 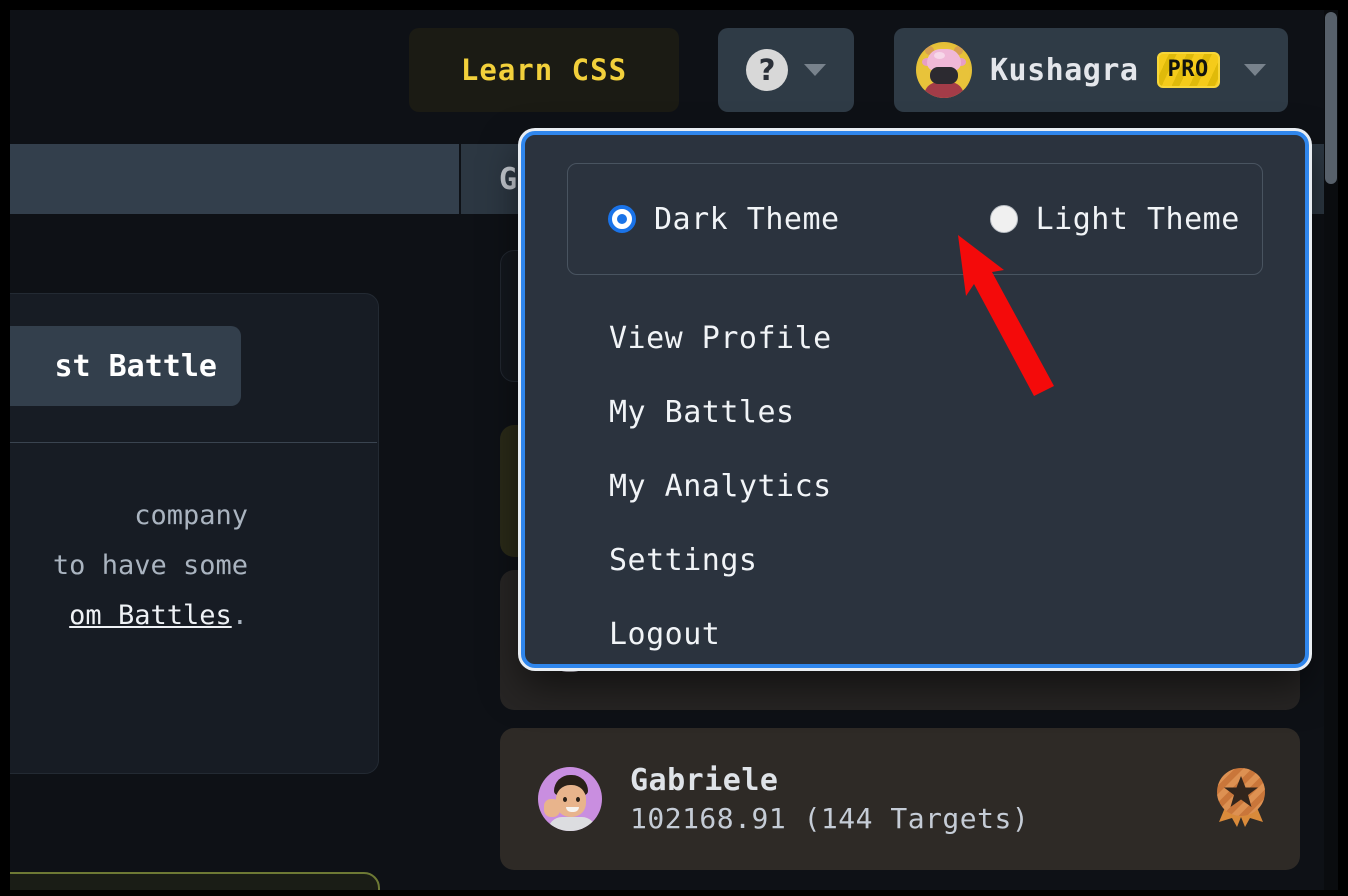 I want to click on top-bar: Learn CSS ? Kushagra PRO, so click(x=672, y=69).